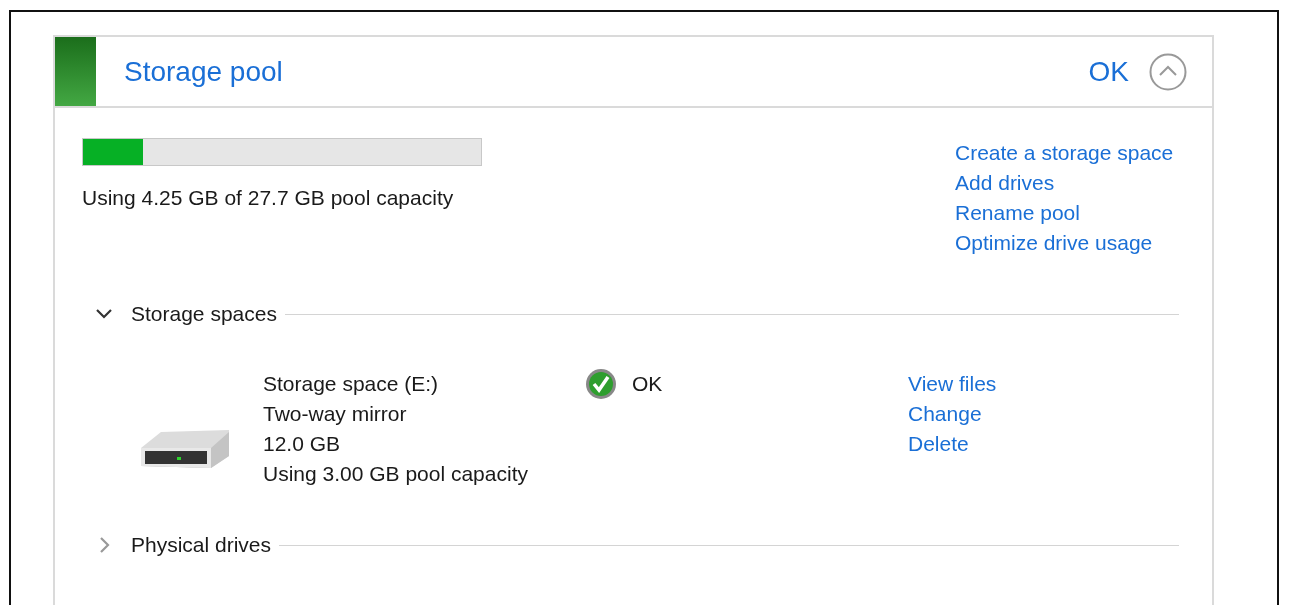  I want to click on section-title: Storage spaces, so click(204, 314).